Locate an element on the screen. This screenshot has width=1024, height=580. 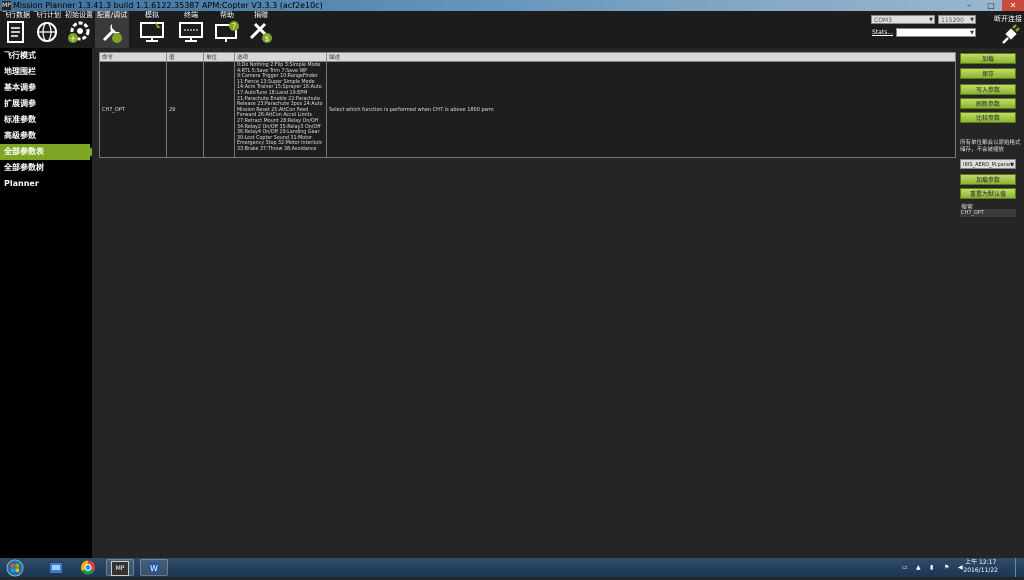
load-button: 加载 is located at coordinates (988, 58).